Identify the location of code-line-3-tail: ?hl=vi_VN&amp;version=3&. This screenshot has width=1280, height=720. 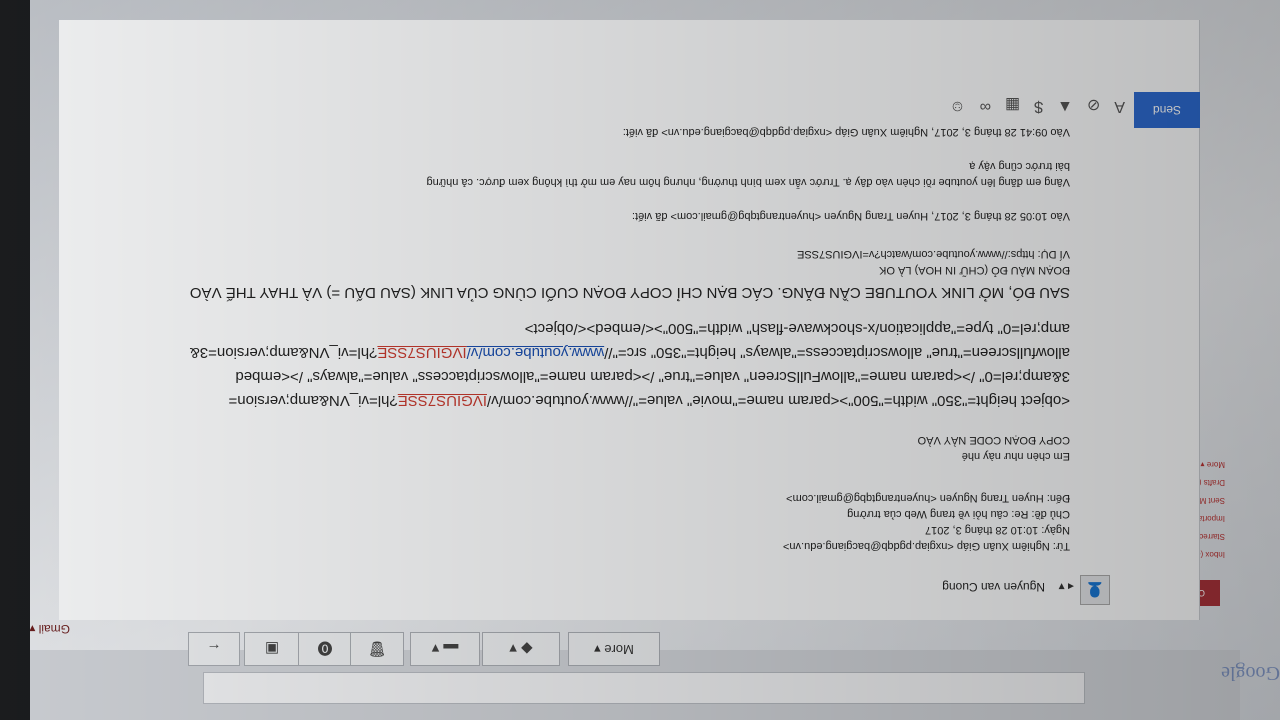
(283, 352).